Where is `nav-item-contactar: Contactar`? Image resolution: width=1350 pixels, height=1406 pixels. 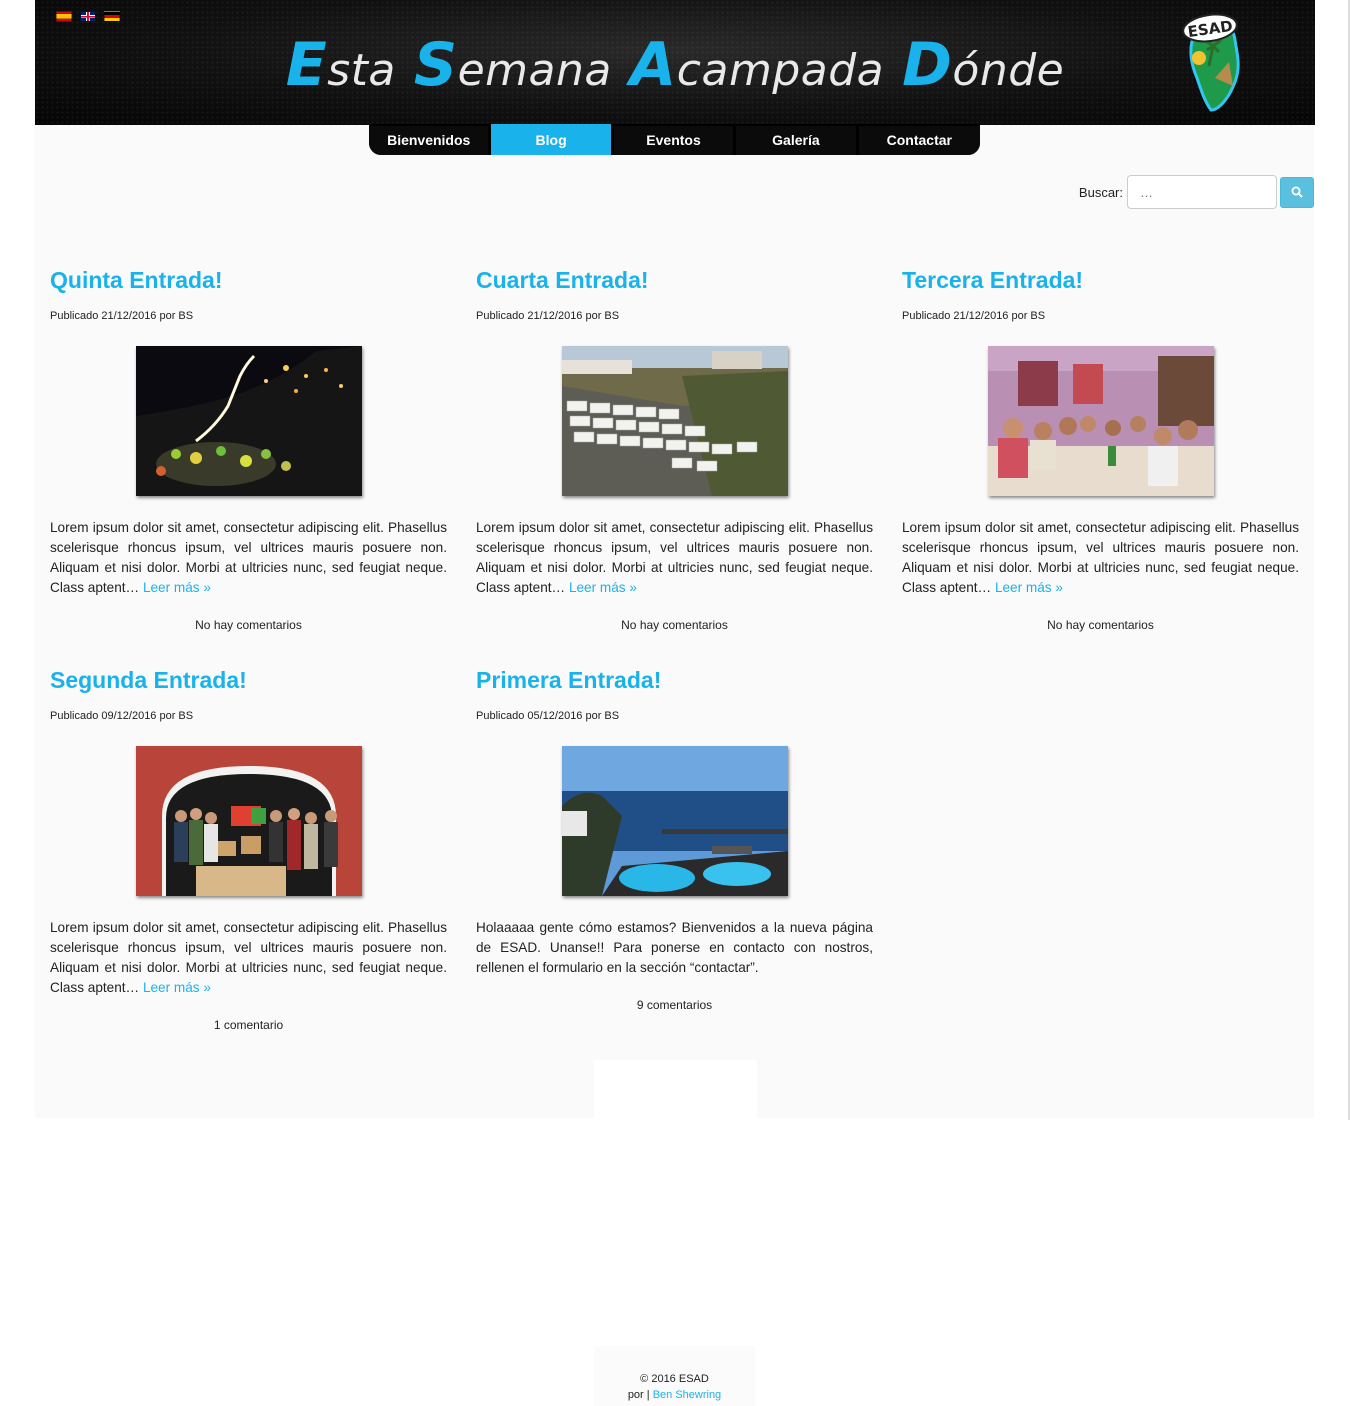 nav-item-contactar: Contactar is located at coordinates (919, 139).